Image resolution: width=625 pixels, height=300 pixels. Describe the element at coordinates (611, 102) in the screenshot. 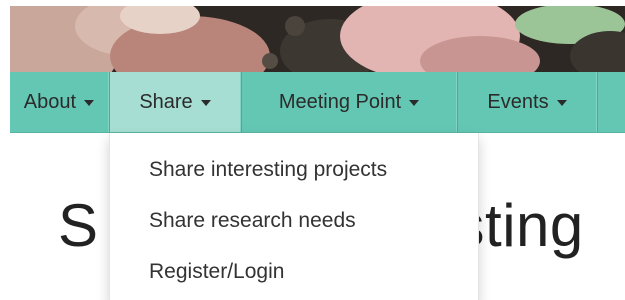

I see `nav-item-overflow` at that location.